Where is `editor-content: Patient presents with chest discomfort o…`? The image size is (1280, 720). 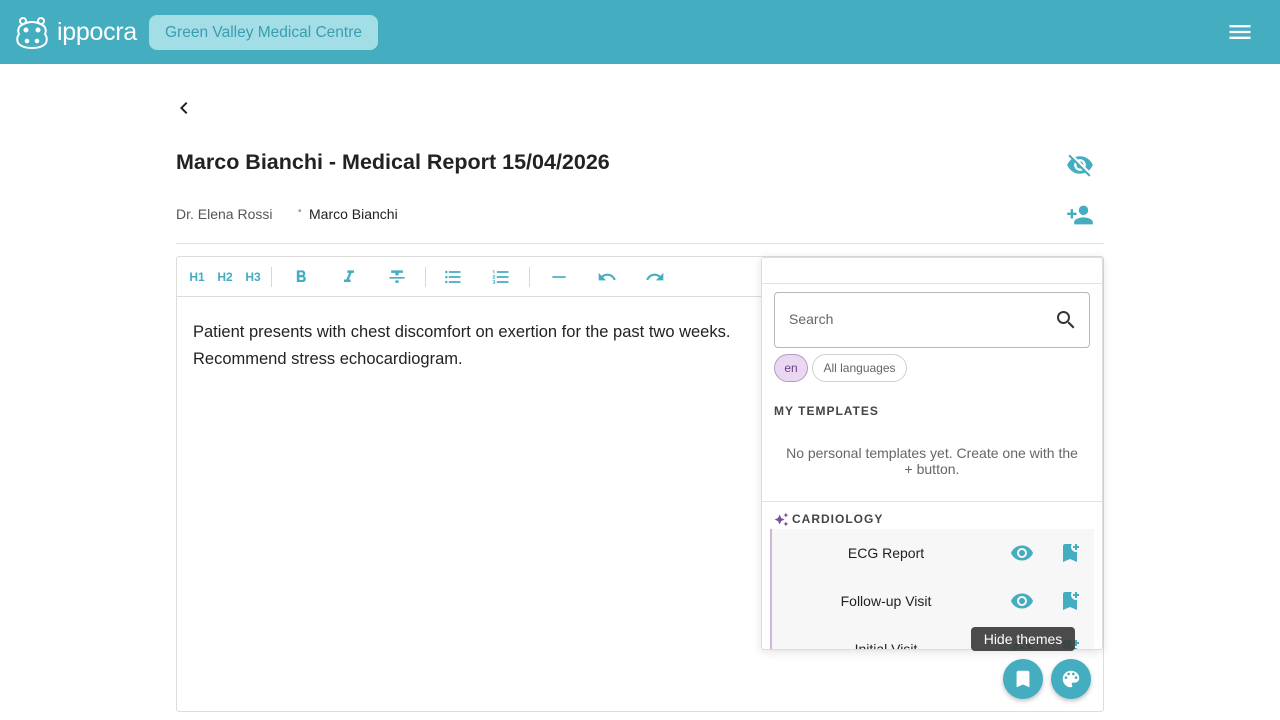 editor-content: Patient presents with chest discomfort o… is located at coordinates (493, 346).